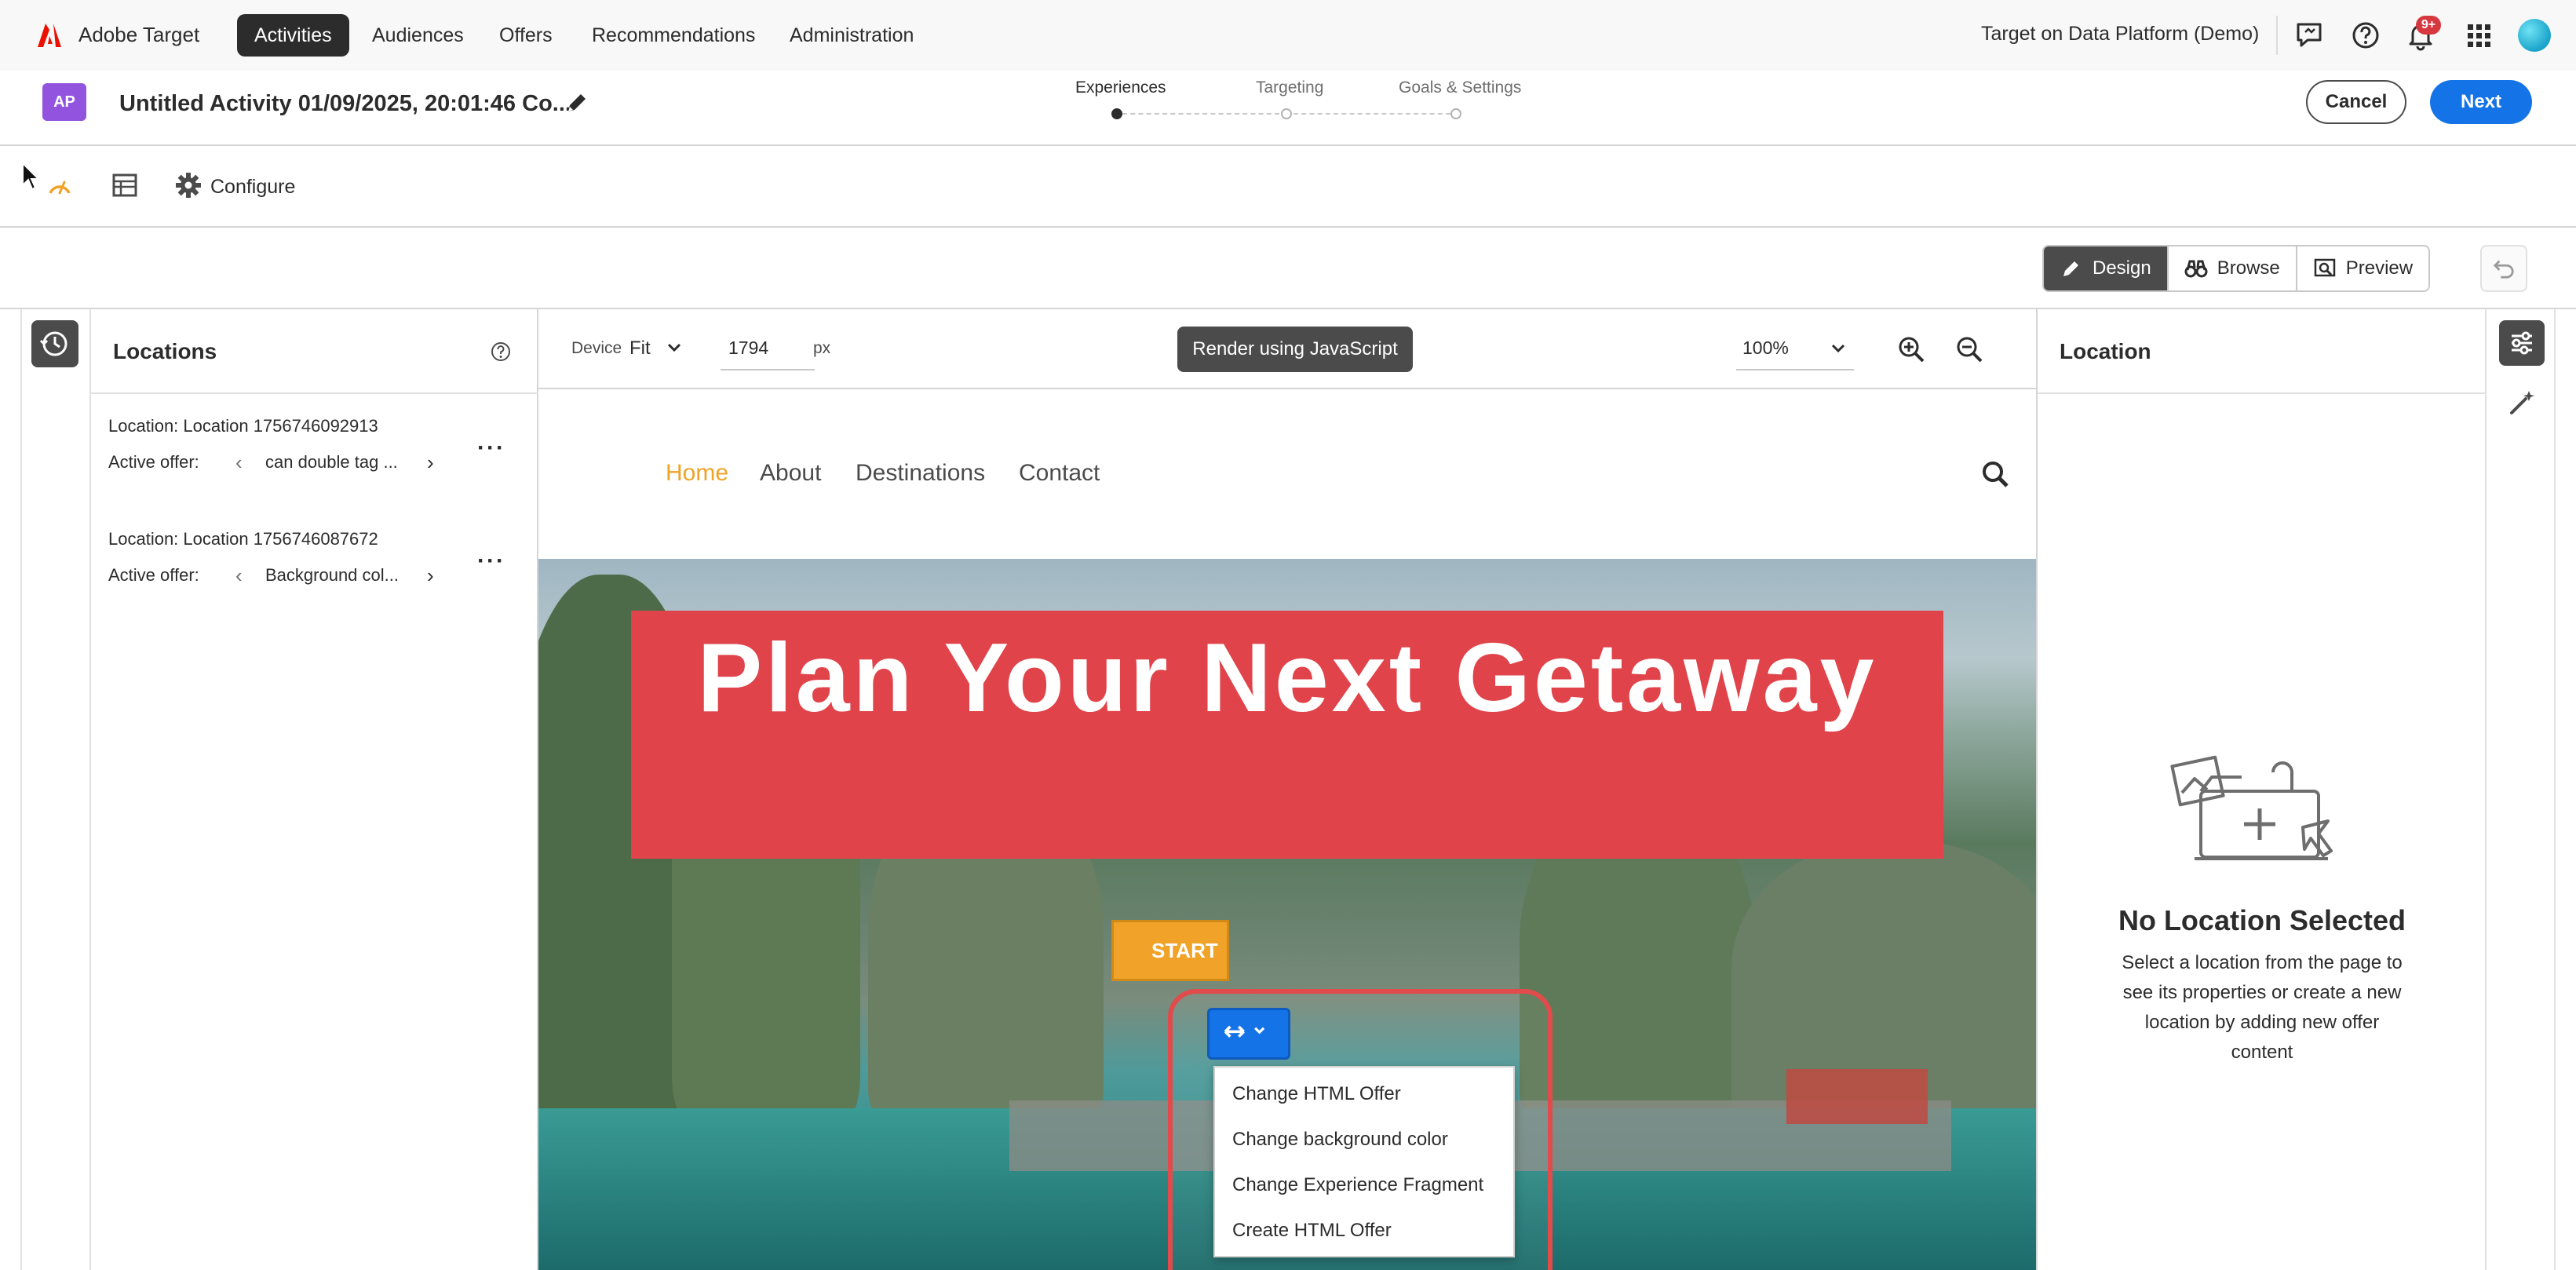  Describe the element at coordinates (2309, 35) in the screenshot. I see `feedback-icon` at that location.